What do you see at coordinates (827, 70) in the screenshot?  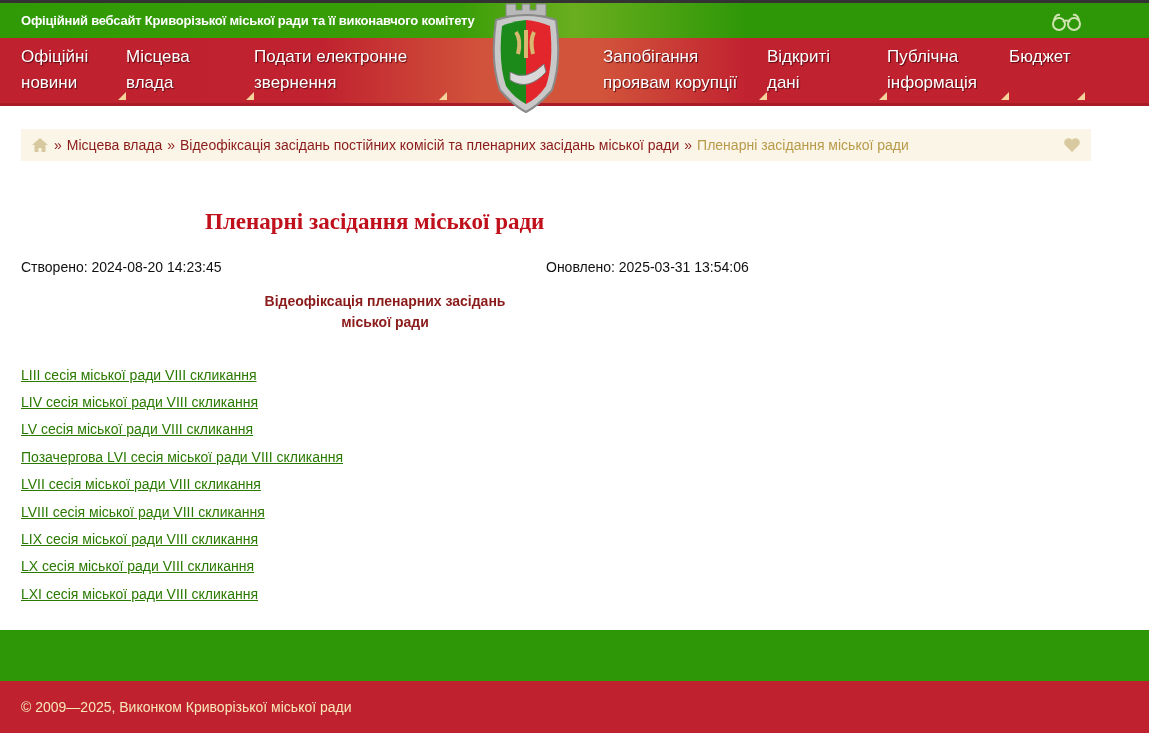 I see `nav-menu-item: Відкриті дані` at bounding box center [827, 70].